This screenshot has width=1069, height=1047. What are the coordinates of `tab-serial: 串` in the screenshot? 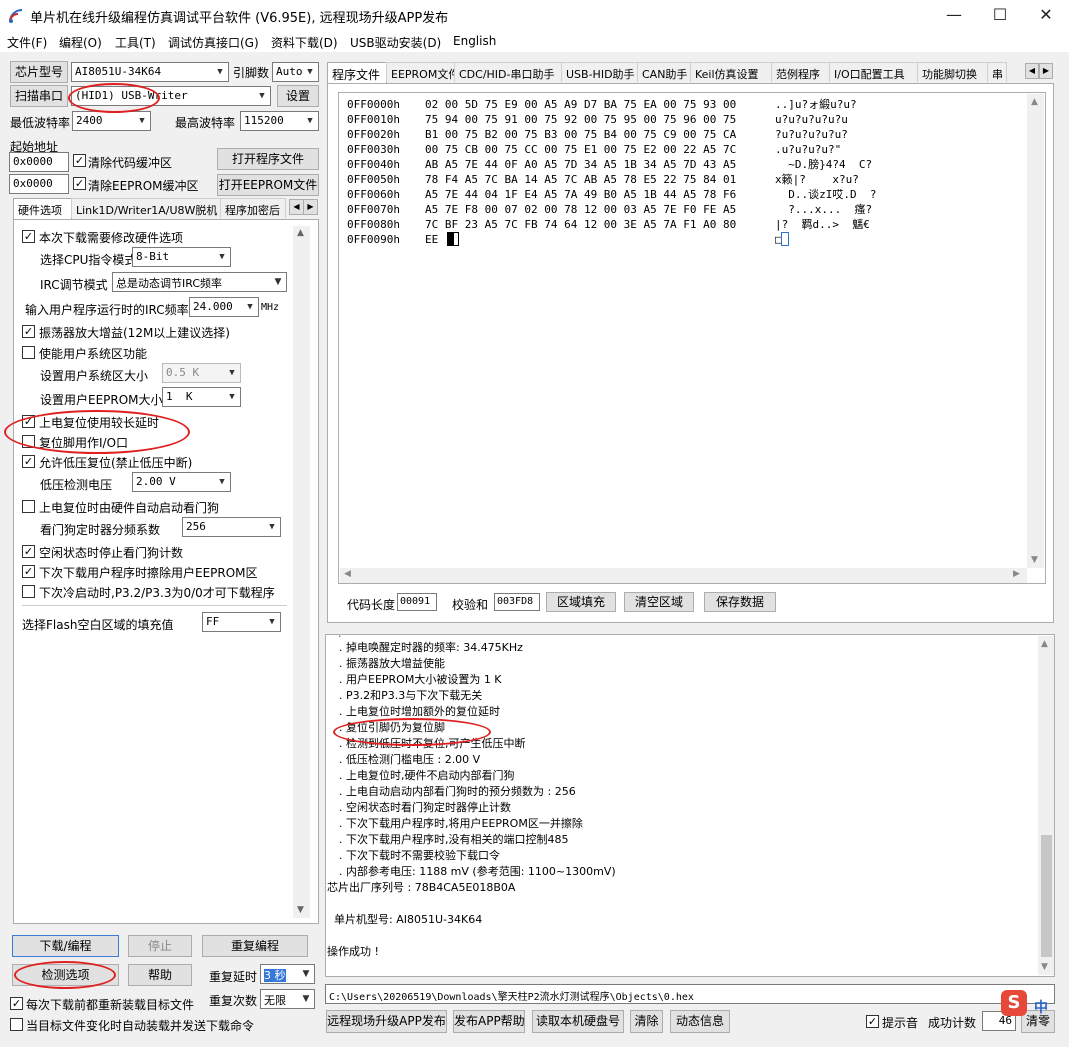 It's located at (997, 72).